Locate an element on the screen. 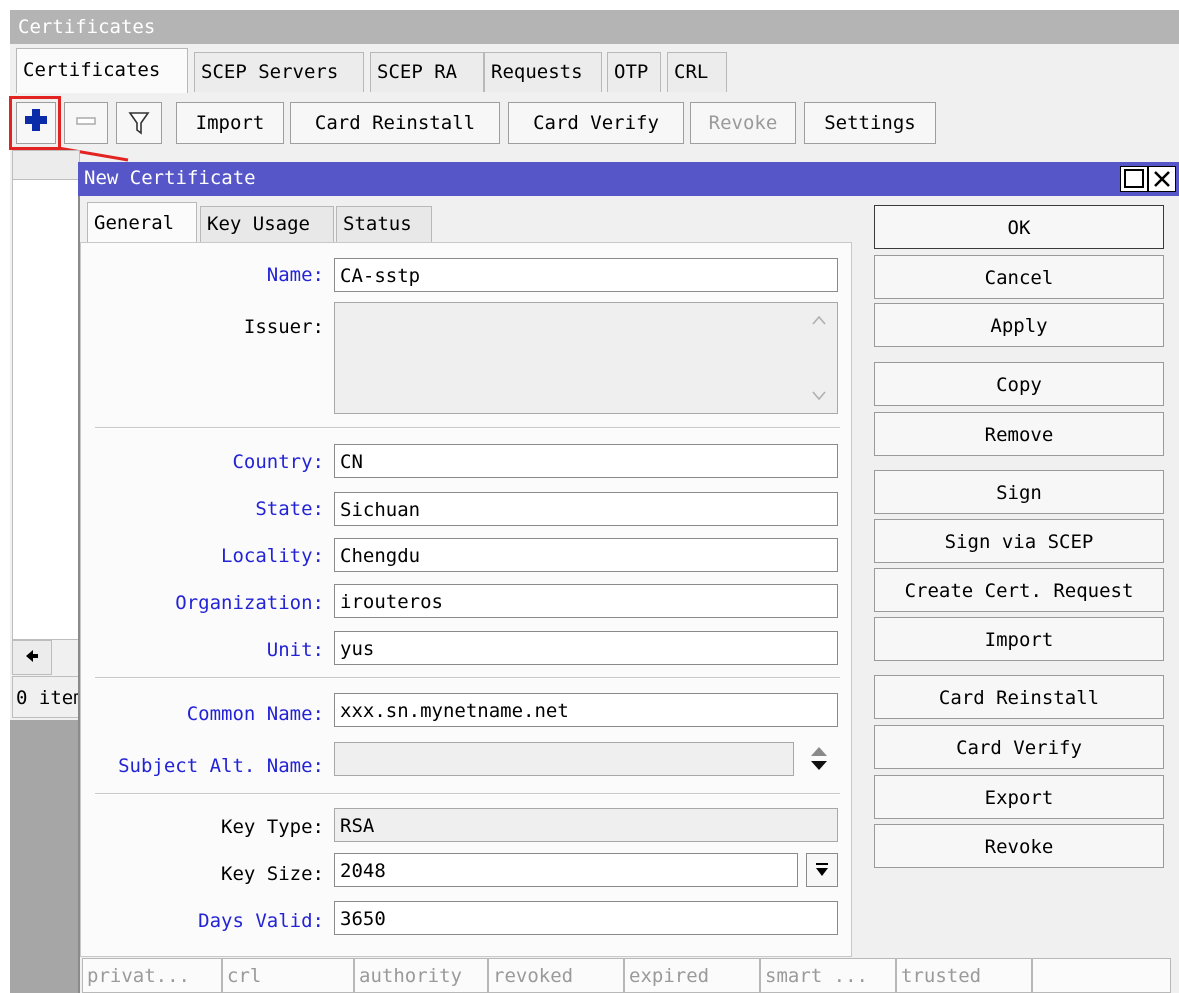  key-size-field: 2048 is located at coordinates (566, 870).